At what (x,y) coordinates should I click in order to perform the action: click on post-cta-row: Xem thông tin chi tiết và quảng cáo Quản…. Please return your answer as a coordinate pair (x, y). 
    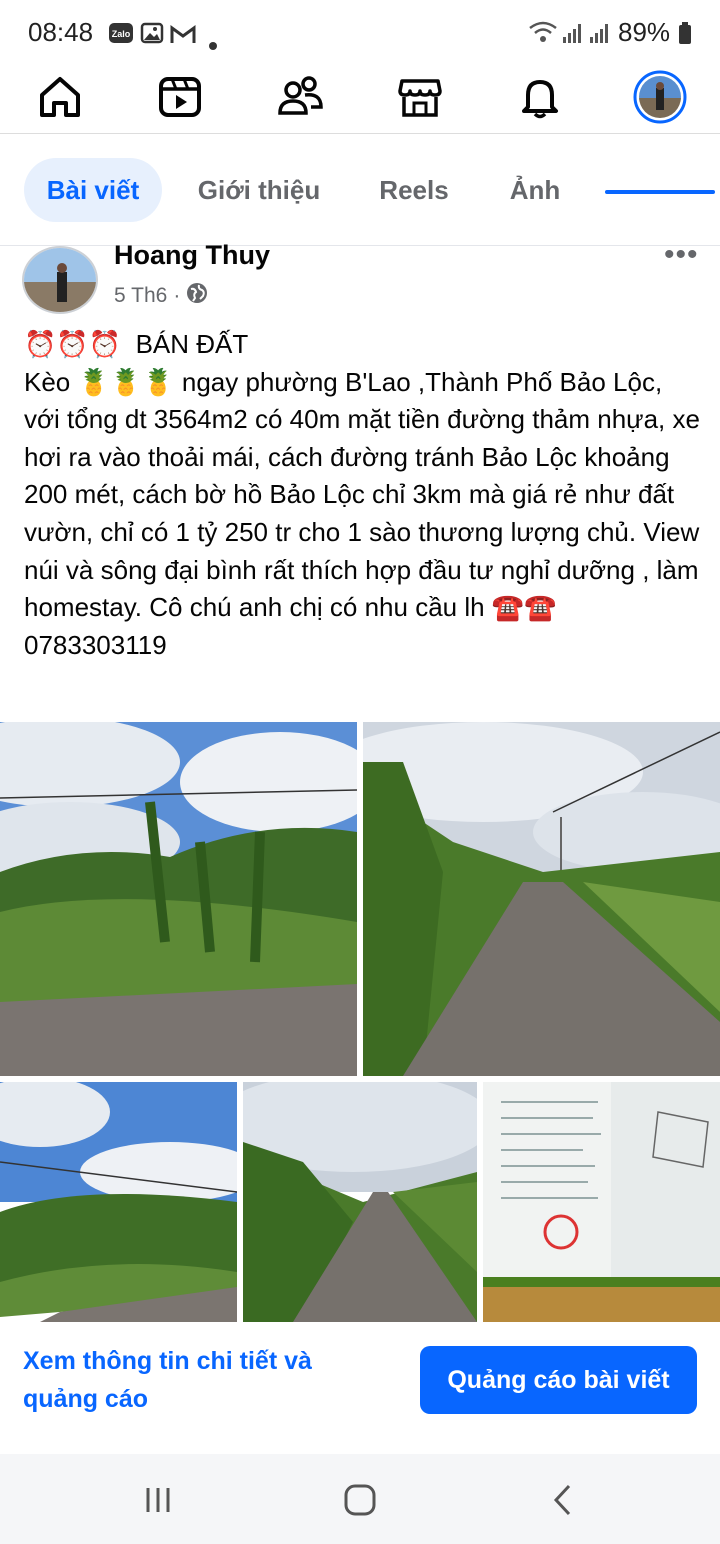
    Looking at the image, I should click on (360, 1387).